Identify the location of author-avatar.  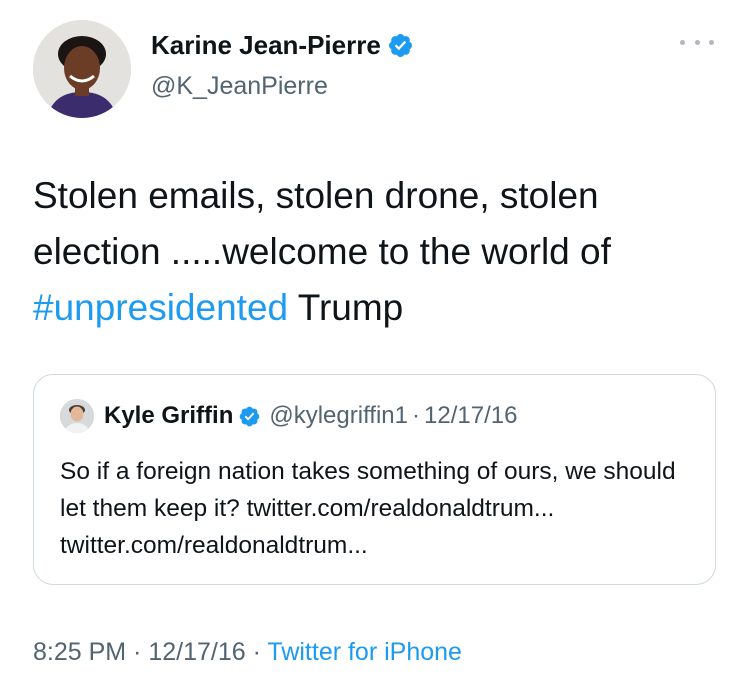
(82, 69).